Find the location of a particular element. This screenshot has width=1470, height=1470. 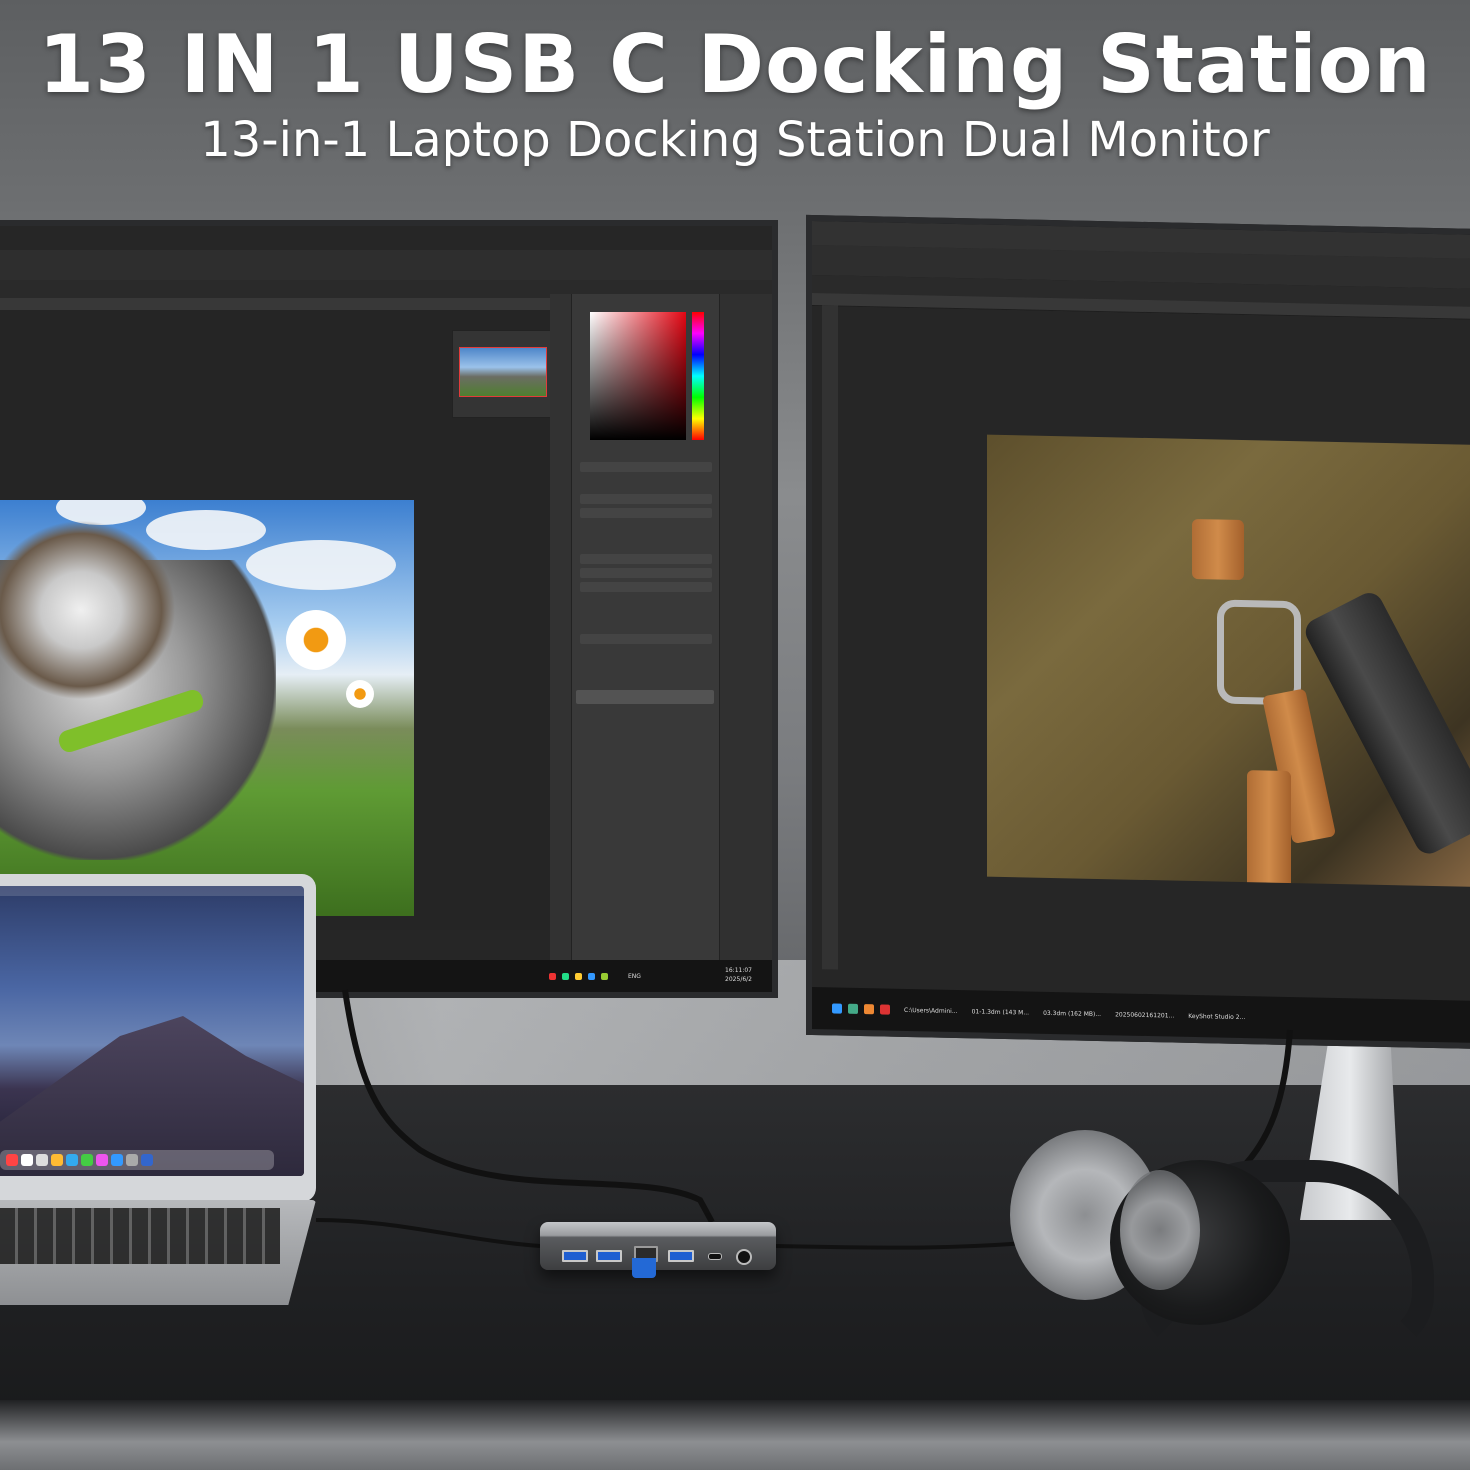

laptop-keyboard is located at coordinates (158, 1252).